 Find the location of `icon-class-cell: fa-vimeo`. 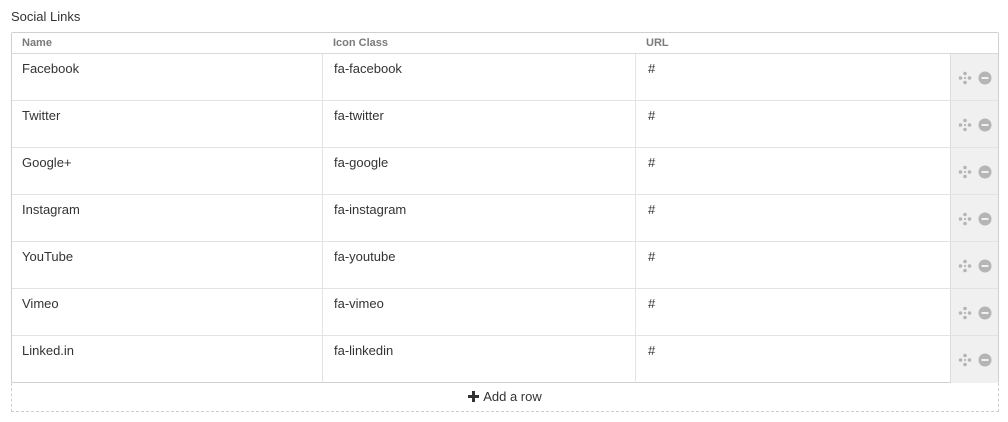

icon-class-cell: fa-vimeo is located at coordinates (479, 312).